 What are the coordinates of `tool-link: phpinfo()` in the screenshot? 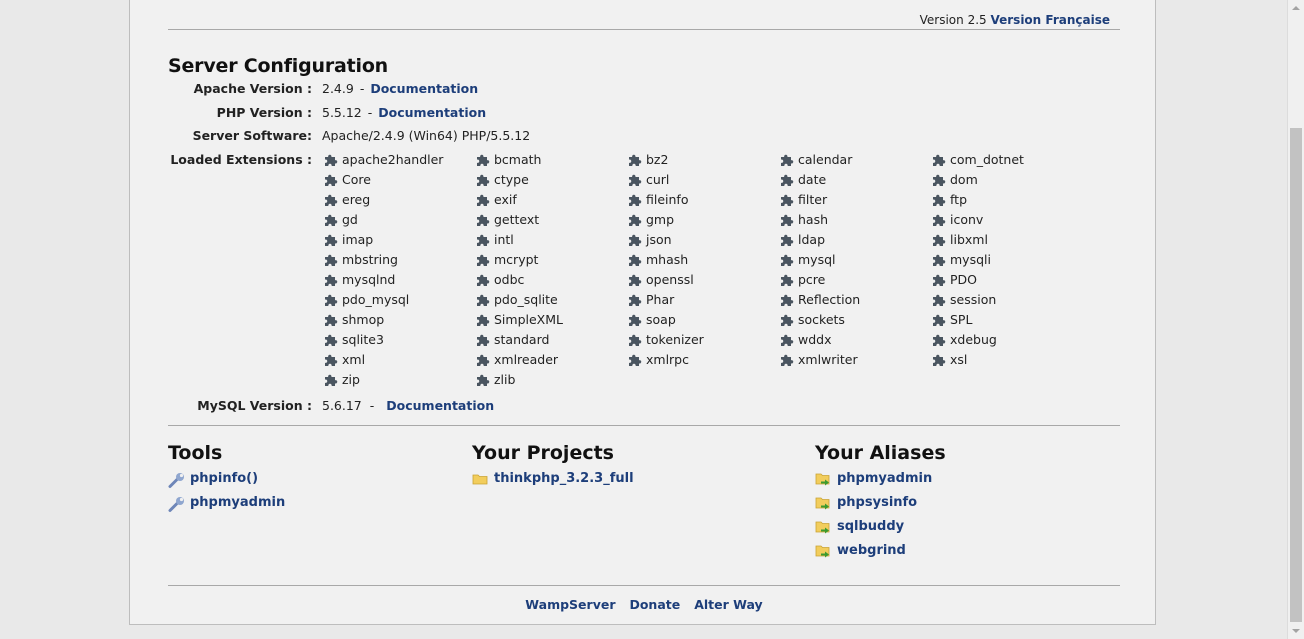 It's located at (224, 479).